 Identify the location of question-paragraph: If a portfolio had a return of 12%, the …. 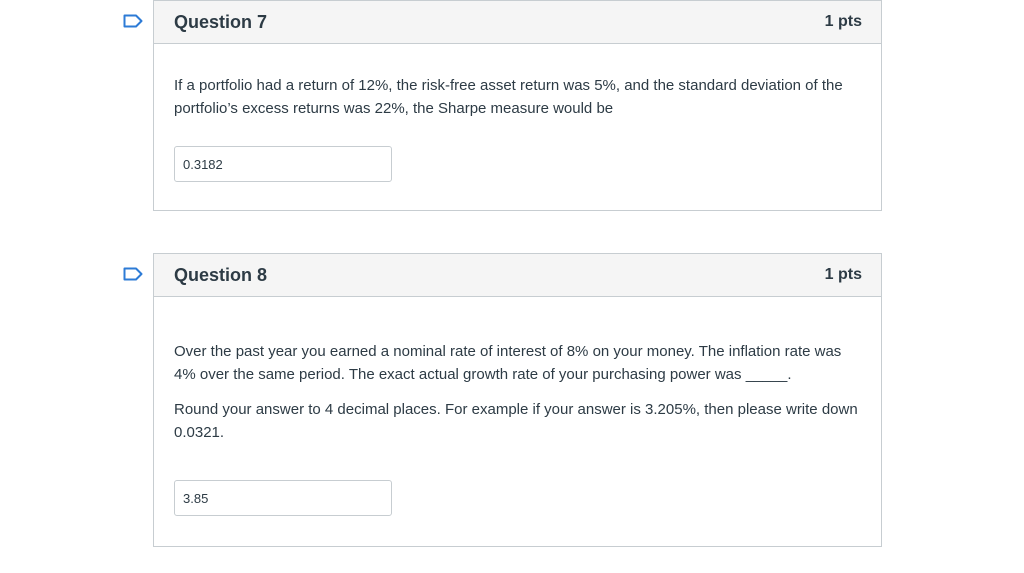
(508, 97).